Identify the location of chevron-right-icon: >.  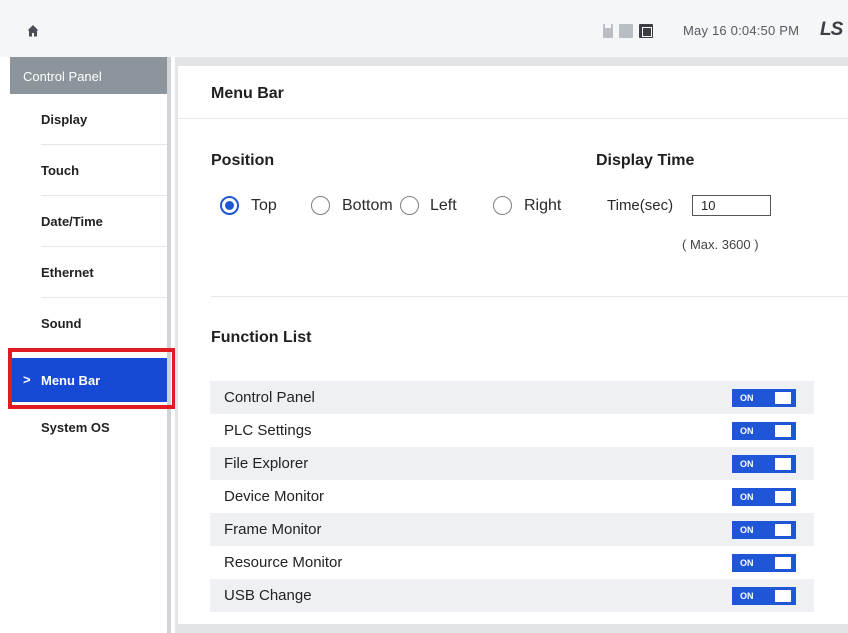
(27, 379).